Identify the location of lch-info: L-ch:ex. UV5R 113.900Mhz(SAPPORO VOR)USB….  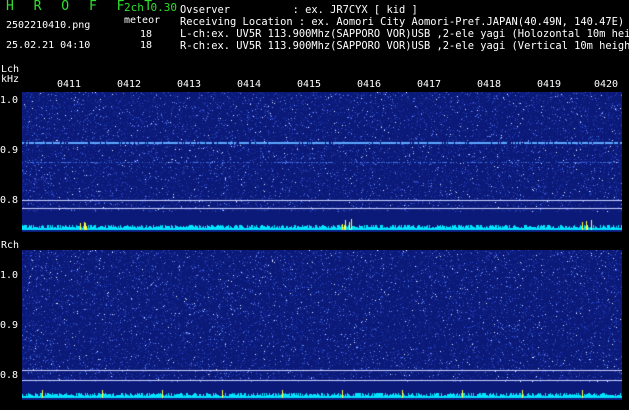
(404, 34).